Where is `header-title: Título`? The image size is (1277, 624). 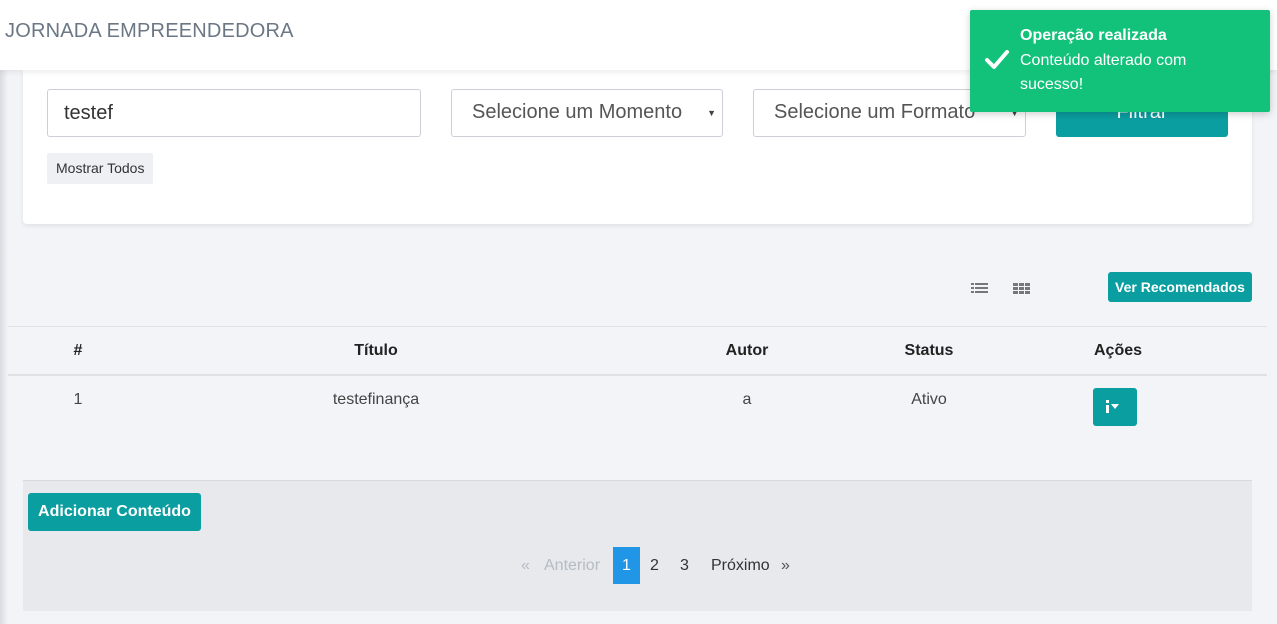
header-title: Título is located at coordinates (376, 350).